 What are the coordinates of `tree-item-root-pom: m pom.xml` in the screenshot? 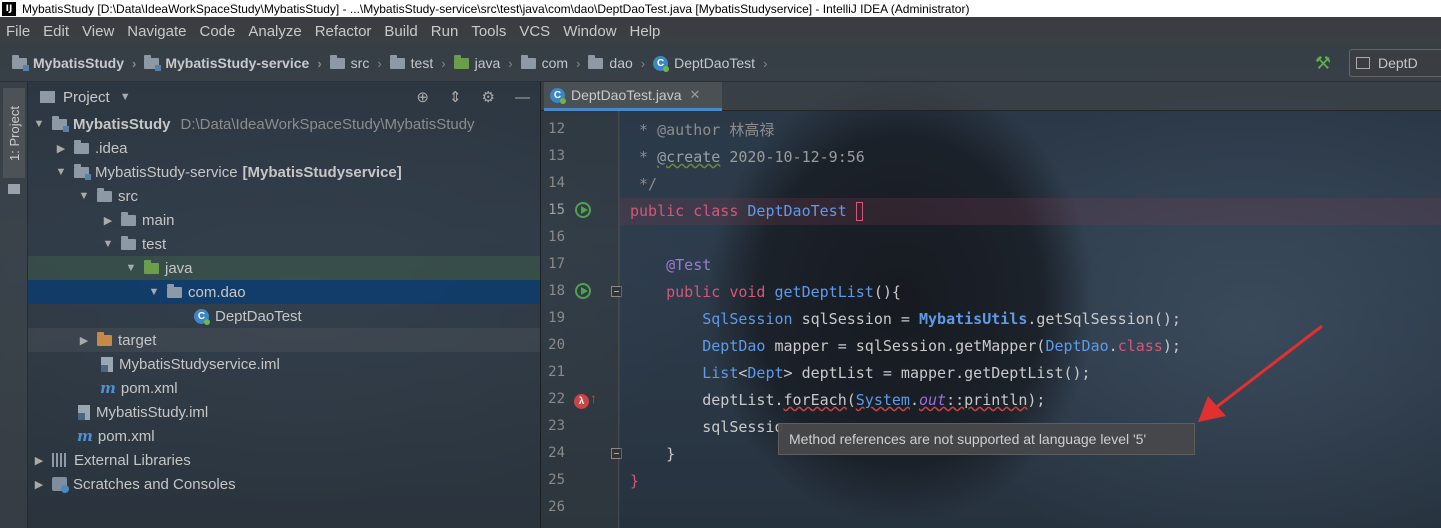 It's located at (284, 436).